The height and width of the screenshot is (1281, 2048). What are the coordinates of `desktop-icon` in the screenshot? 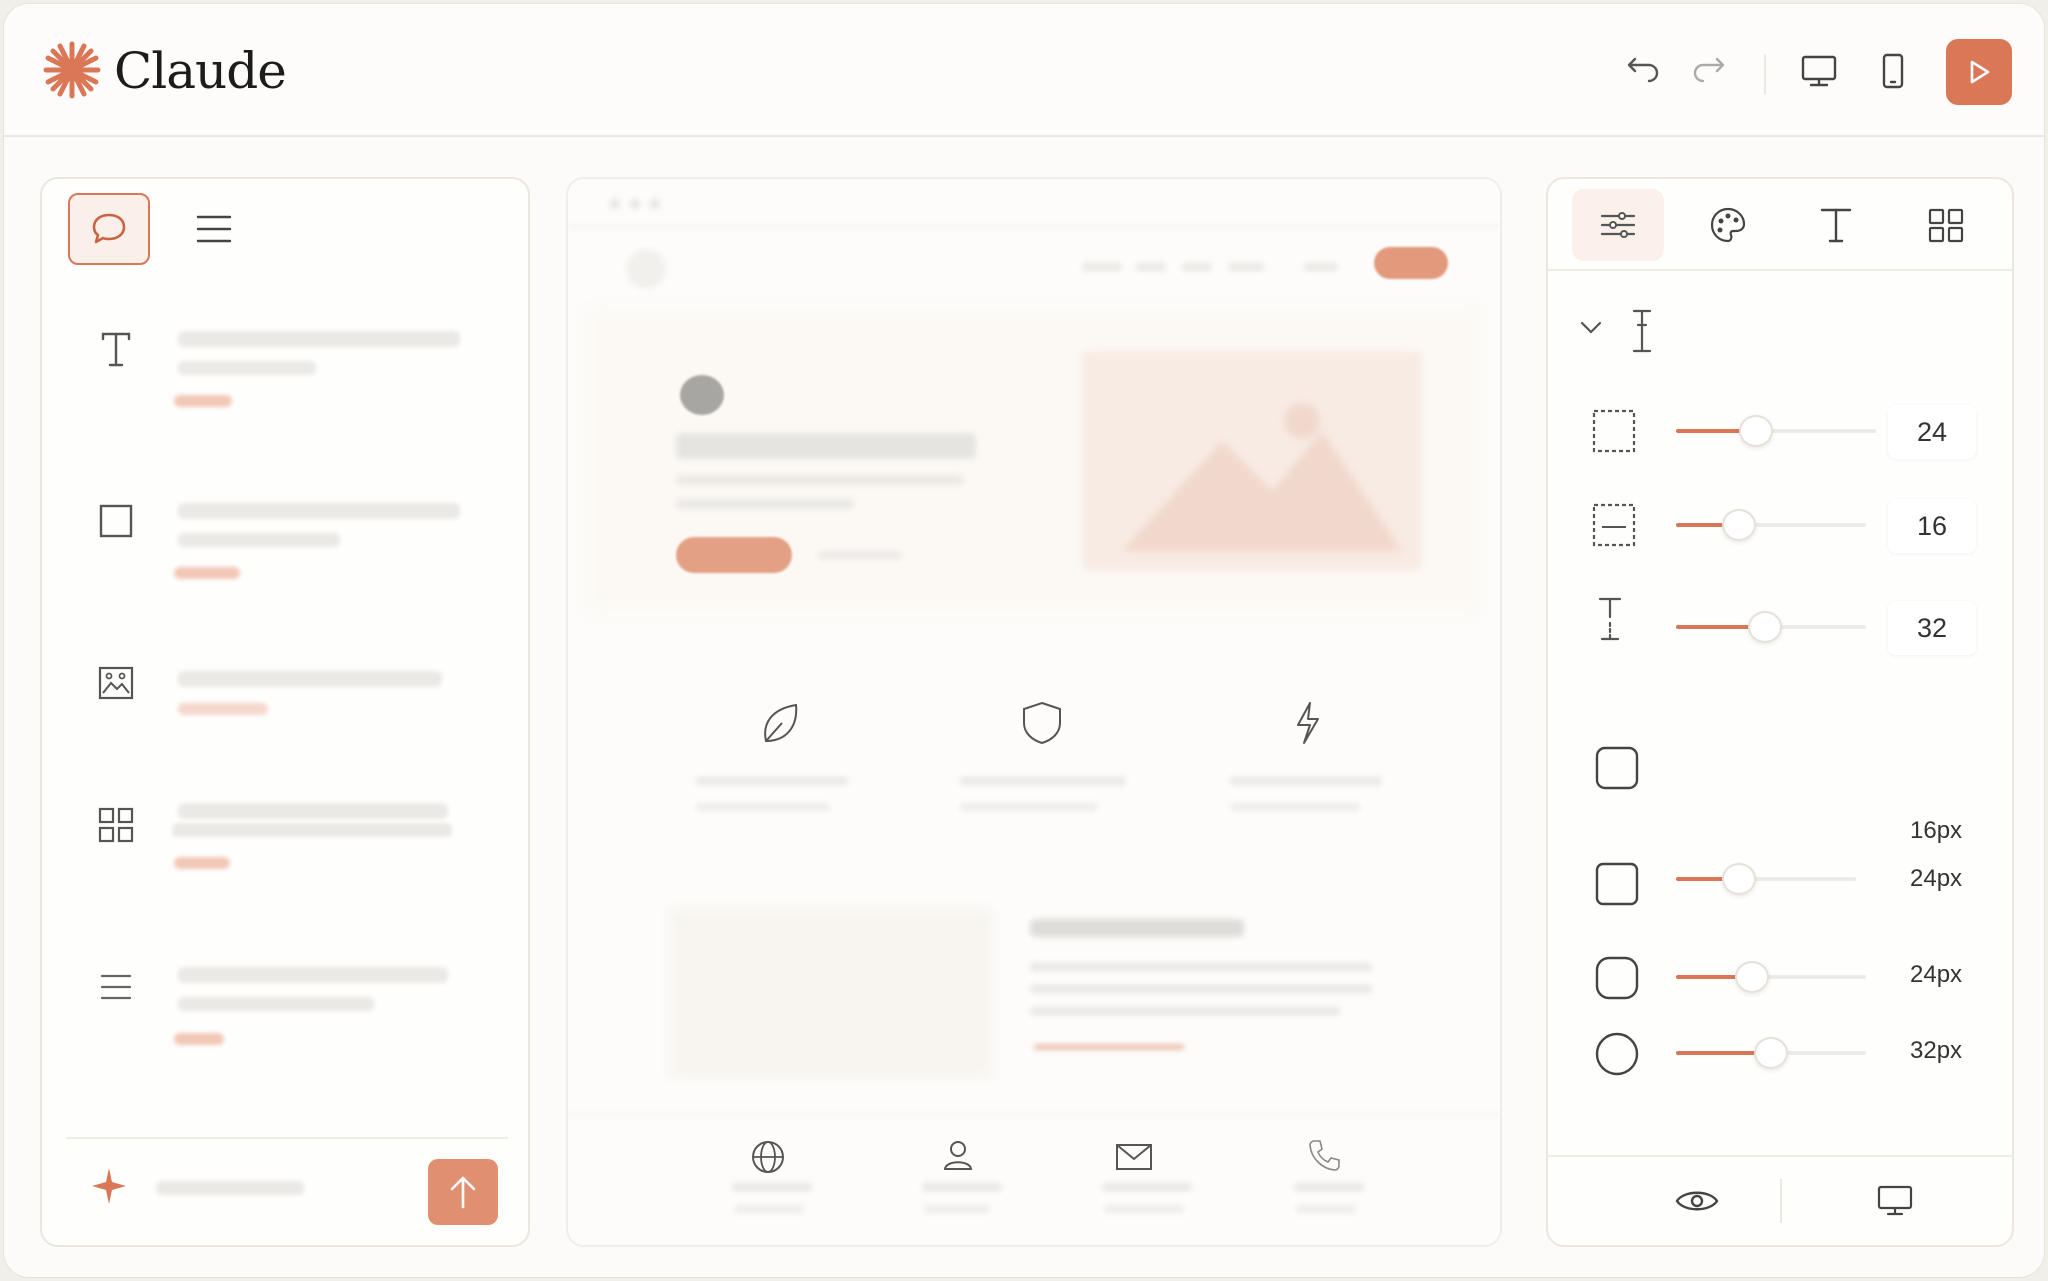 It's located at (1819, 71).